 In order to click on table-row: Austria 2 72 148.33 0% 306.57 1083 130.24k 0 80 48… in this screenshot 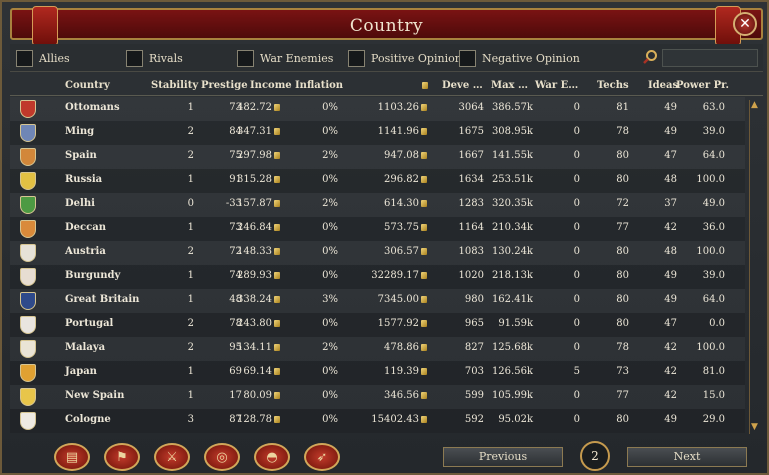, I will do `click(377, 253)`.